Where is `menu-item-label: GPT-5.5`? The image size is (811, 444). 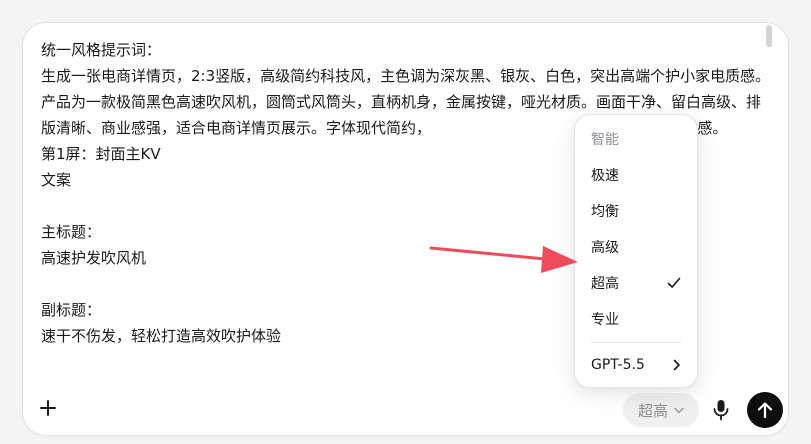 menu-item-label: GPT-5.5 is located at coordinates (618, 365).